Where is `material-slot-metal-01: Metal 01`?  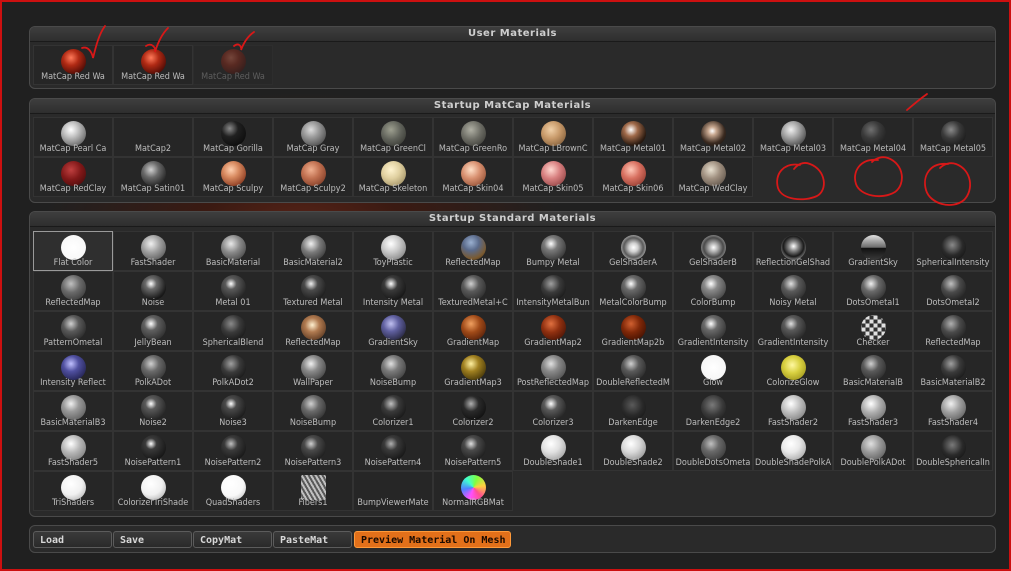
material-slot-metal-01: Metal 01 is located at coordinates (233, 291).